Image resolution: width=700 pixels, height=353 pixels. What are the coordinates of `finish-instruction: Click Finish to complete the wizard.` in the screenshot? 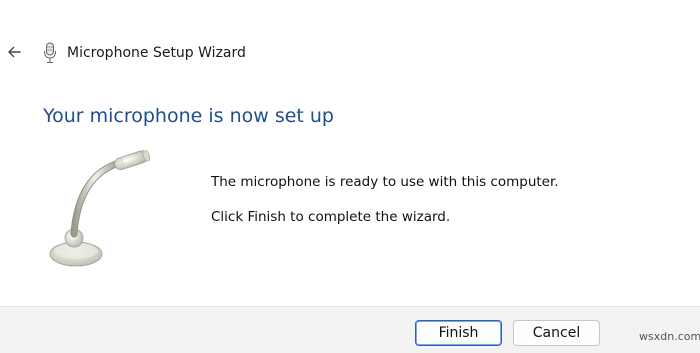 It's located at (331, 217).